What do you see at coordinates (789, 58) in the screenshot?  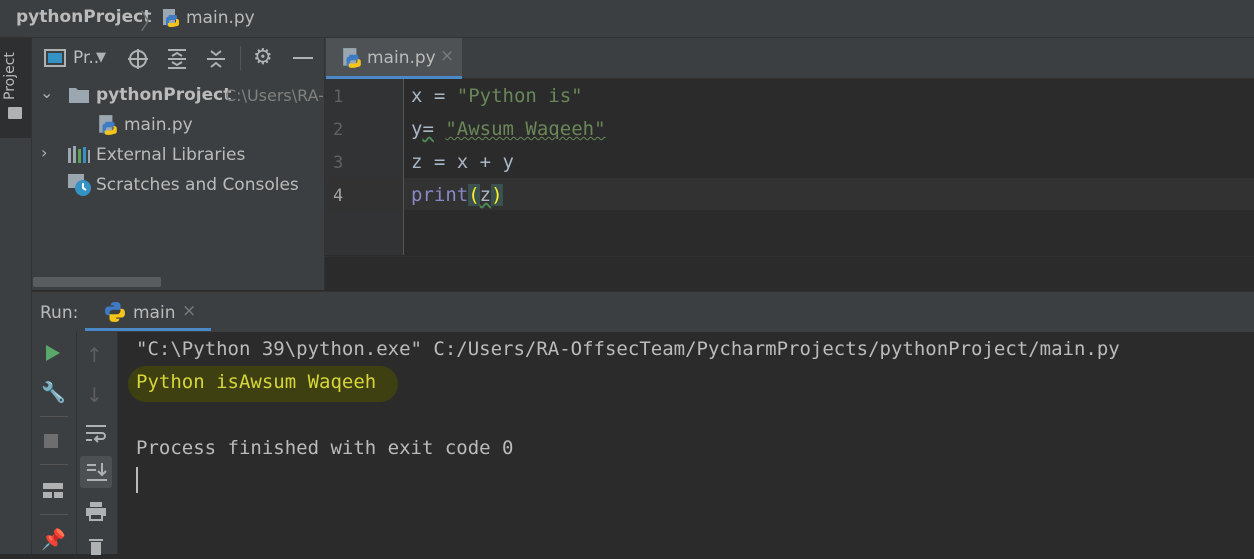 I see `editor-tab-bar` at bounding box center [789, 58].